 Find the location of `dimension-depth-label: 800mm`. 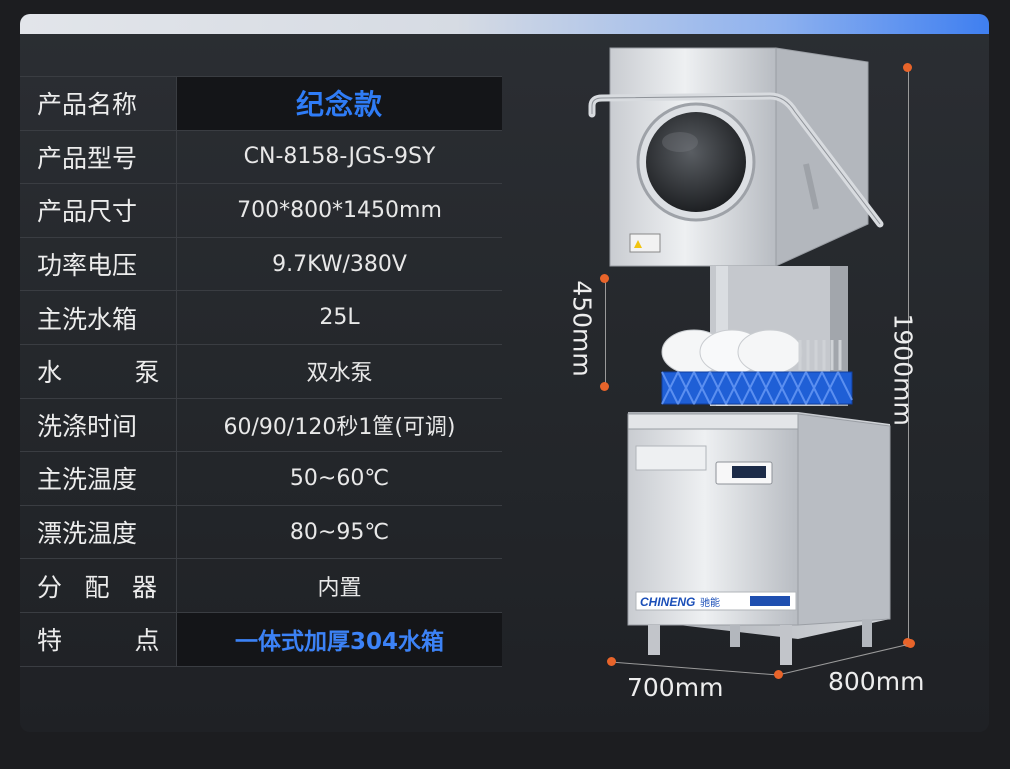

dimension-depth-label: 800mm is located at coordinates (876, 681).